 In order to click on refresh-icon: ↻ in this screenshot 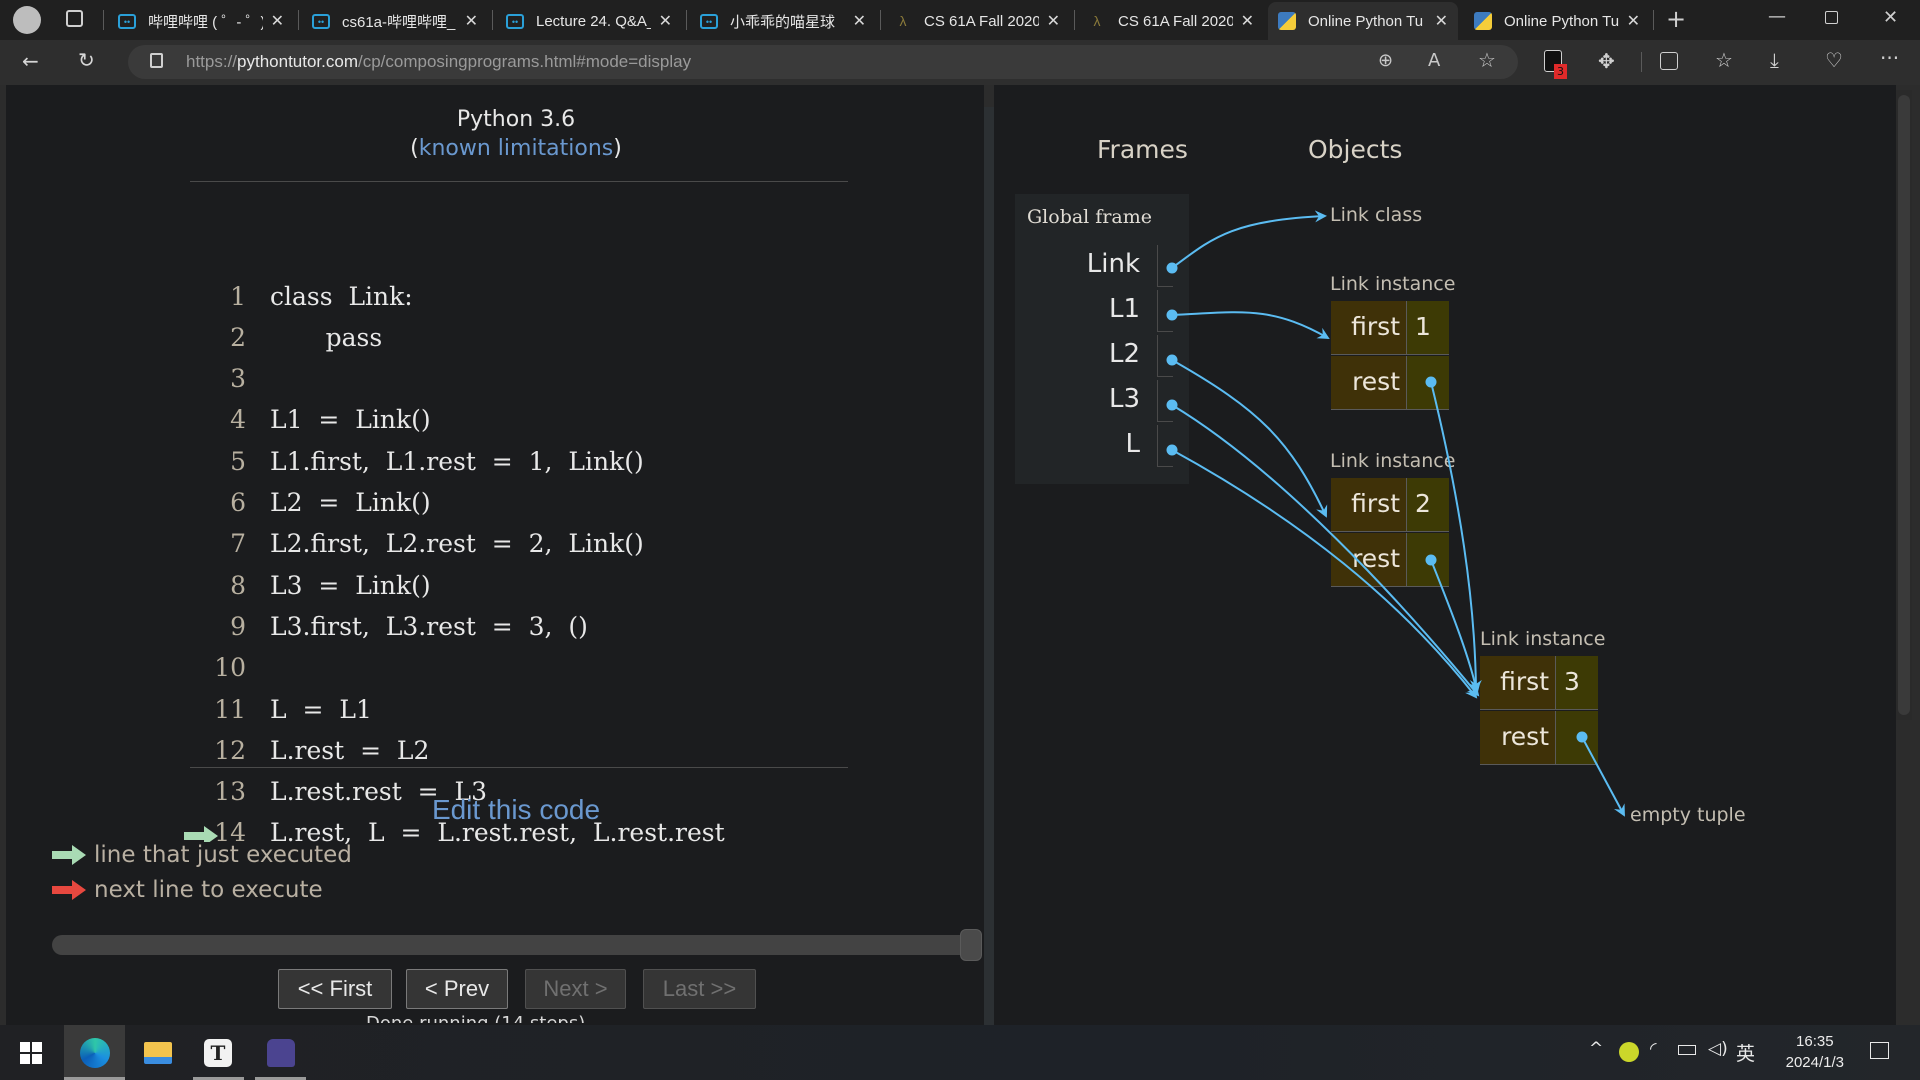, I will do `click(86, 60)`.